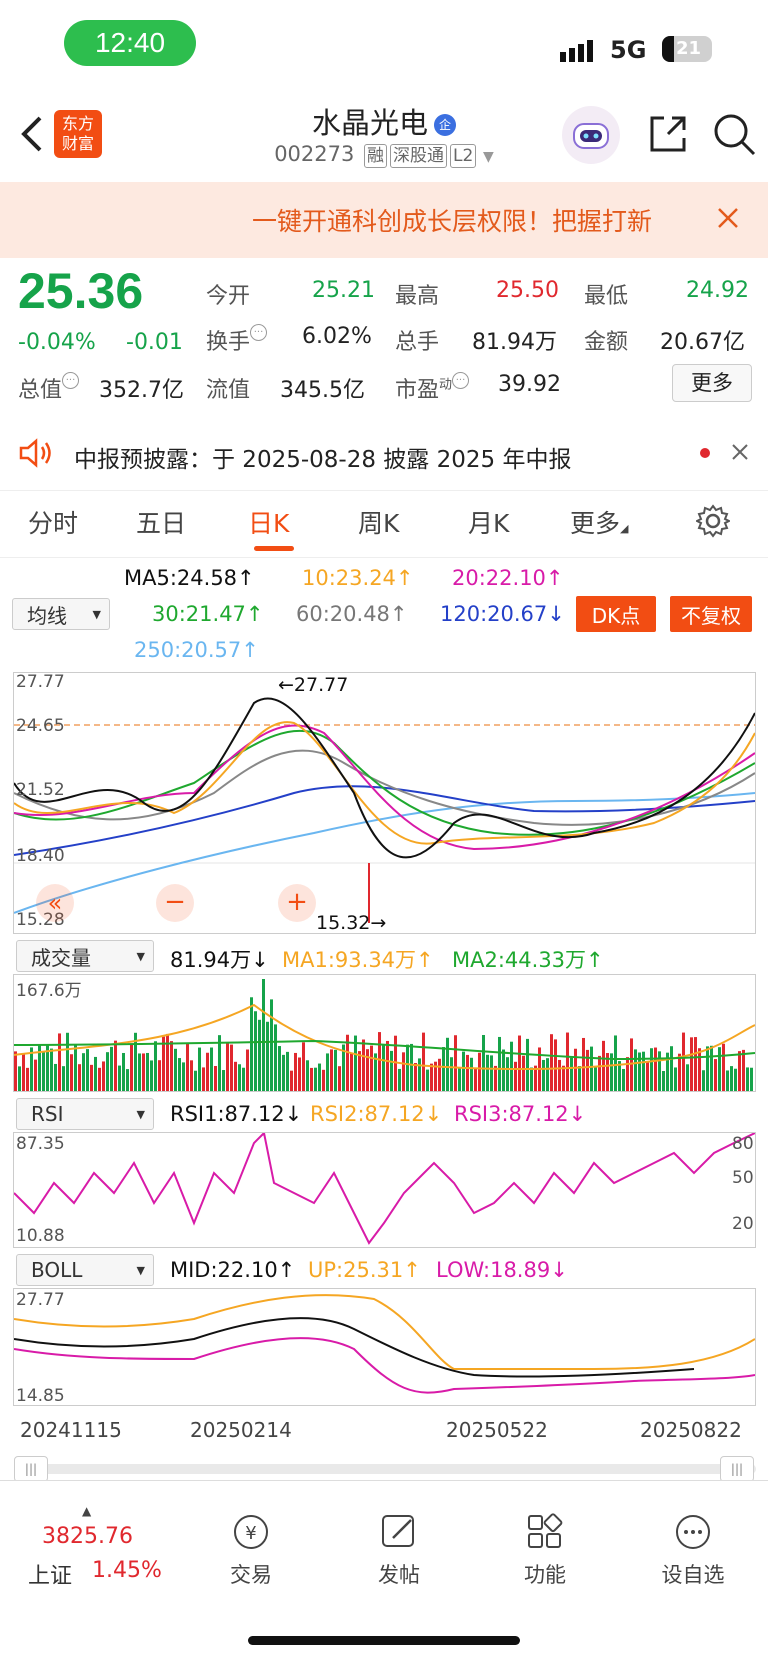 The image size is (768, 1663). I want to click on pe-label: 市盈动 ···, so click(432, 388).